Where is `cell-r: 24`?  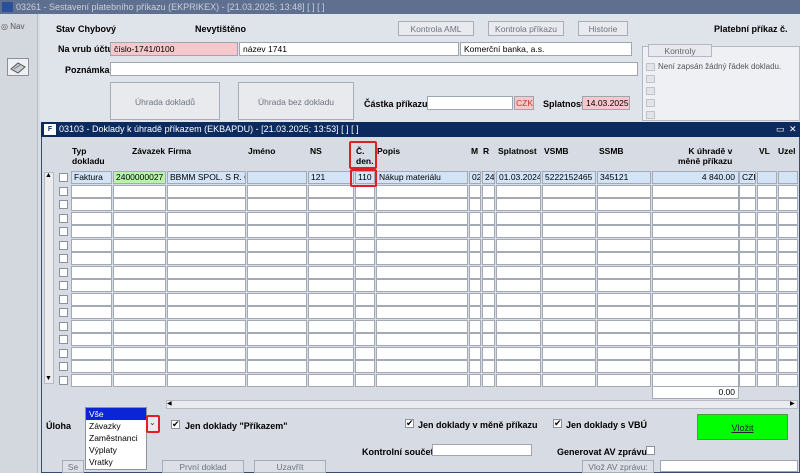
cell-r: 24 is located at coordinates (488, 177).